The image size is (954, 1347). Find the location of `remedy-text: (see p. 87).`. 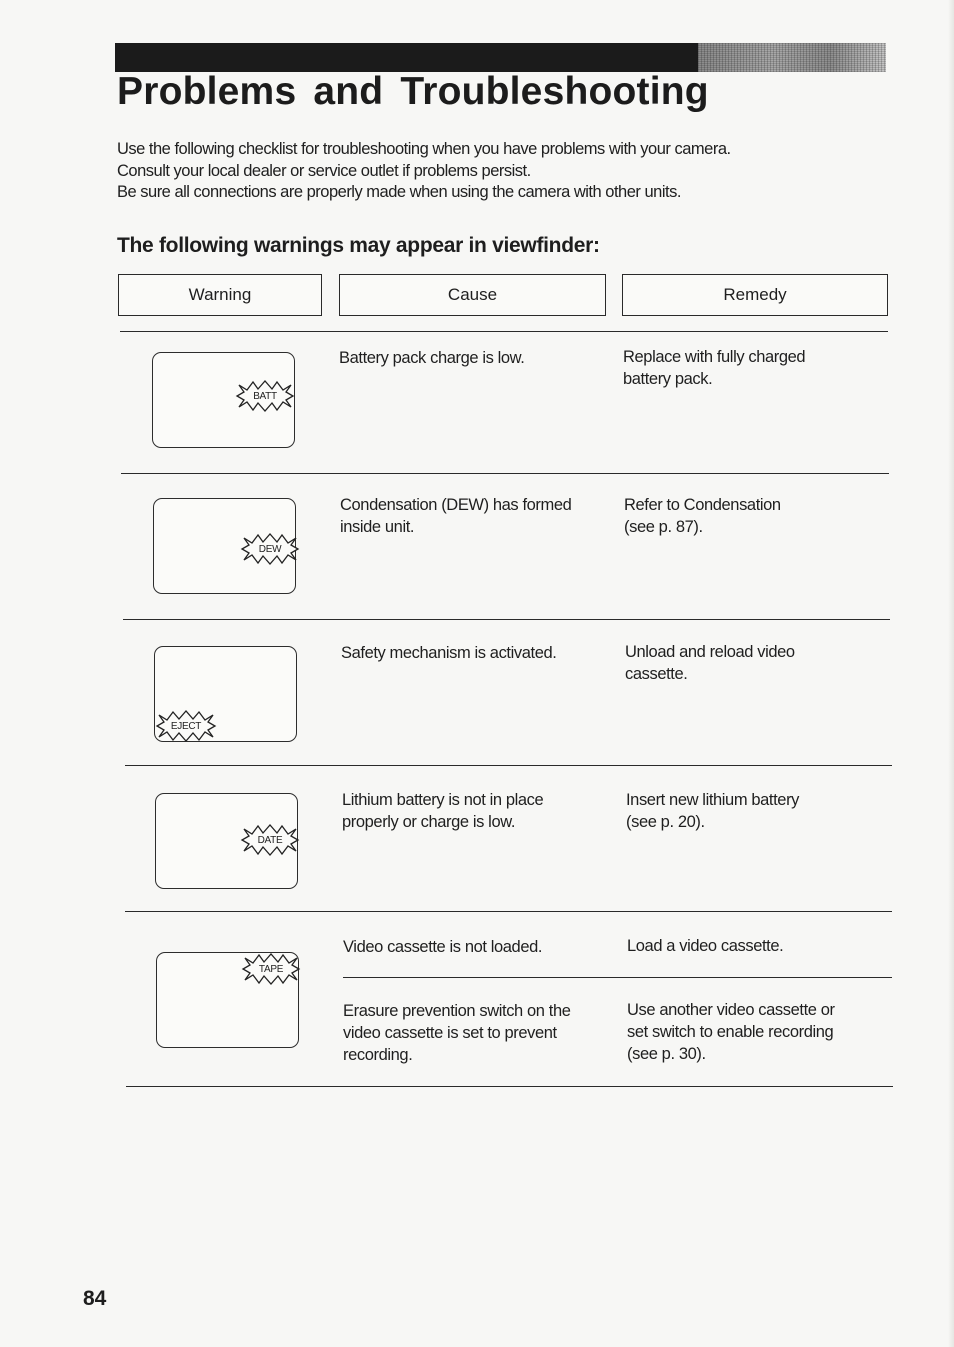

remedy-text: (see p. 87). is located at coordinates (663, 527).